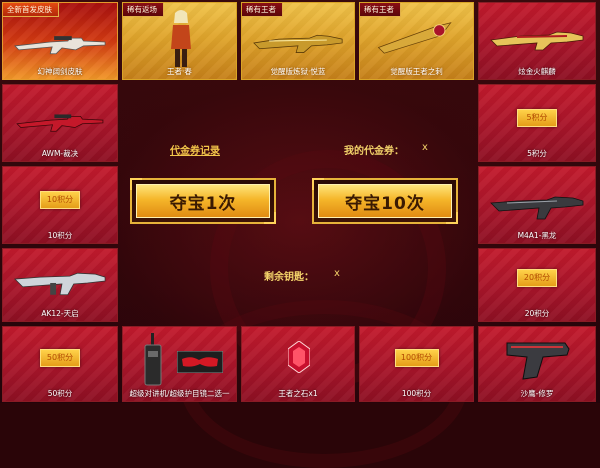 Image resolution: width=600 pixels, height=468 pixels. I want to click on character-icon, so click(181, 38).